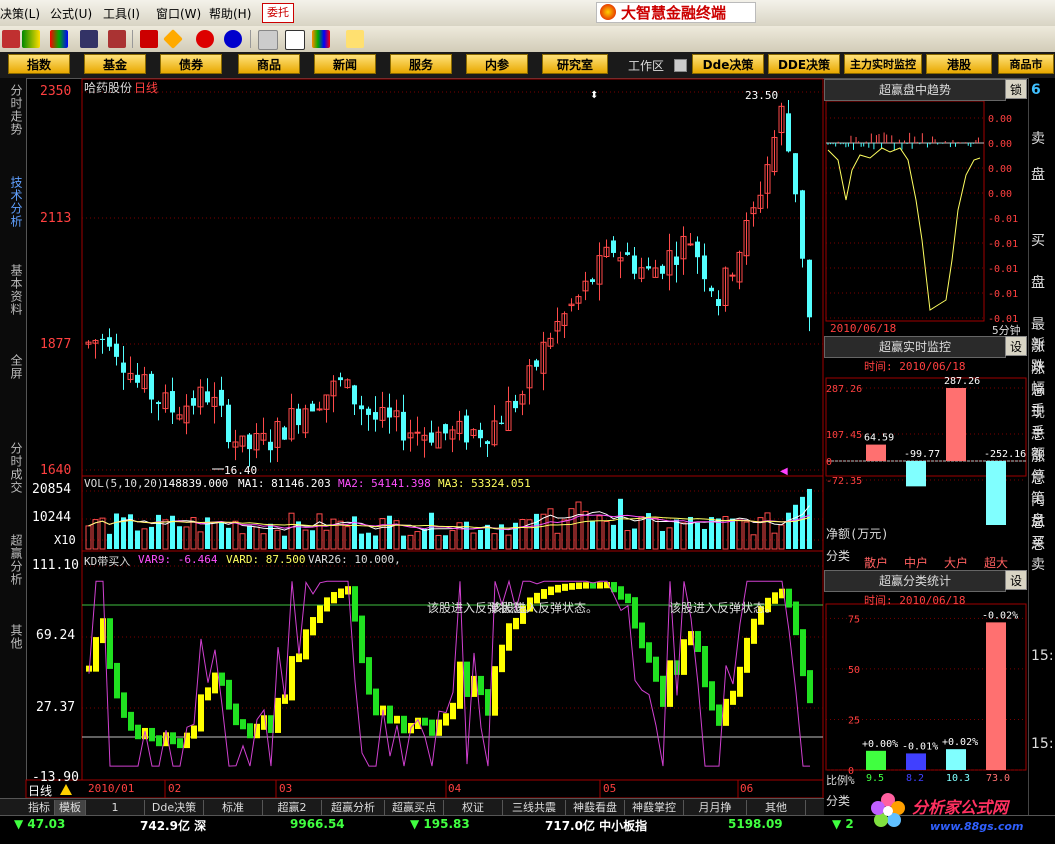  I want to click on tab-super-buy-point: 超赢买点, so click(414, 807).